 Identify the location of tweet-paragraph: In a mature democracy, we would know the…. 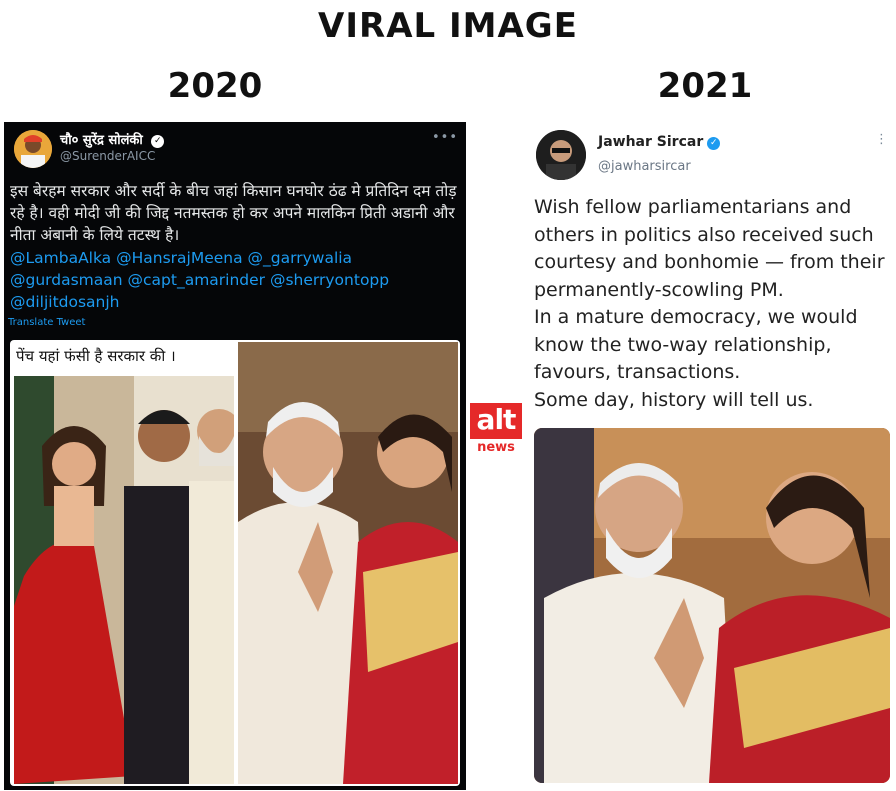
(696, 344).